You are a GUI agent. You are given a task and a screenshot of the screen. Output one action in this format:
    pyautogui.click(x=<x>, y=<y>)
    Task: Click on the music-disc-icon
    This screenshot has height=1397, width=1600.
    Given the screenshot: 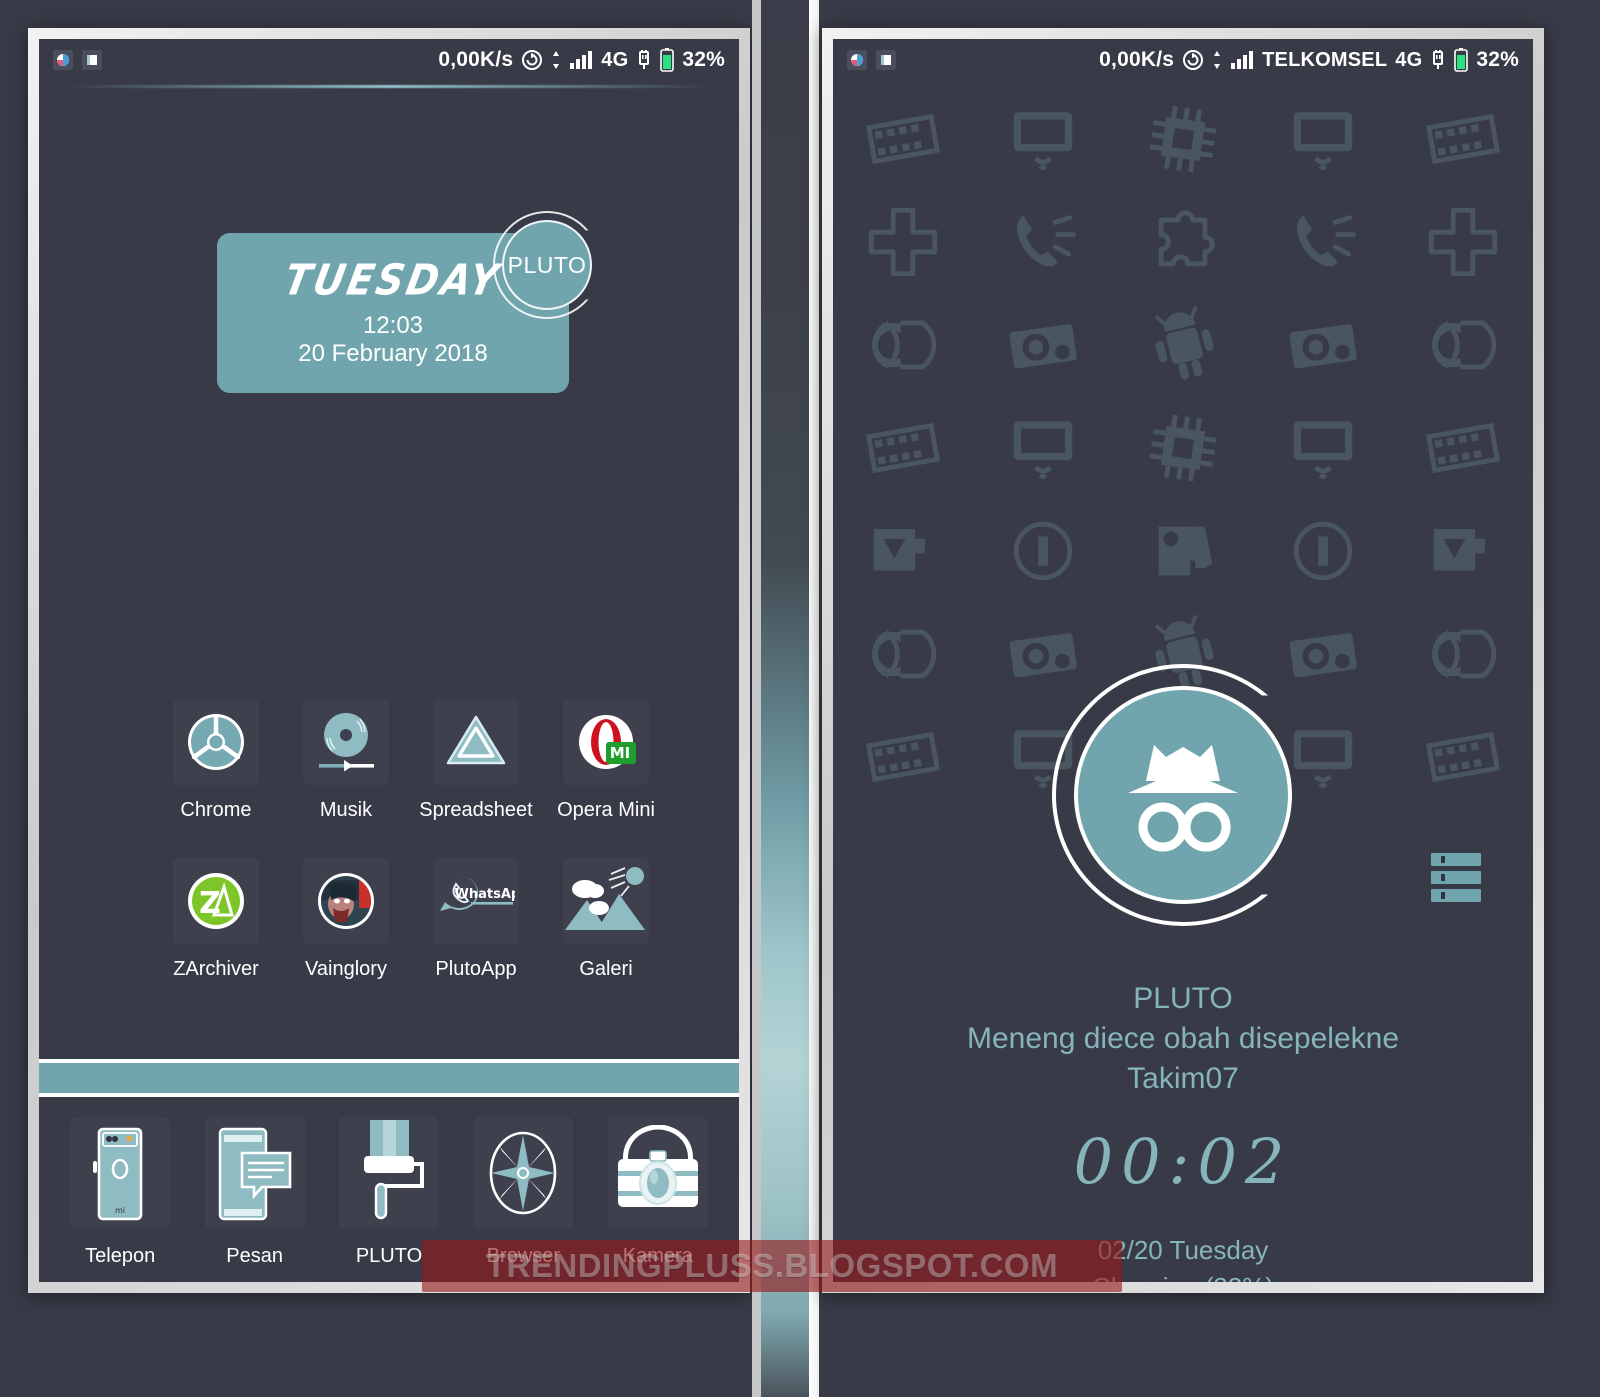 What is the action you would take?
    pyautogui.click(x=346, y=742)
    